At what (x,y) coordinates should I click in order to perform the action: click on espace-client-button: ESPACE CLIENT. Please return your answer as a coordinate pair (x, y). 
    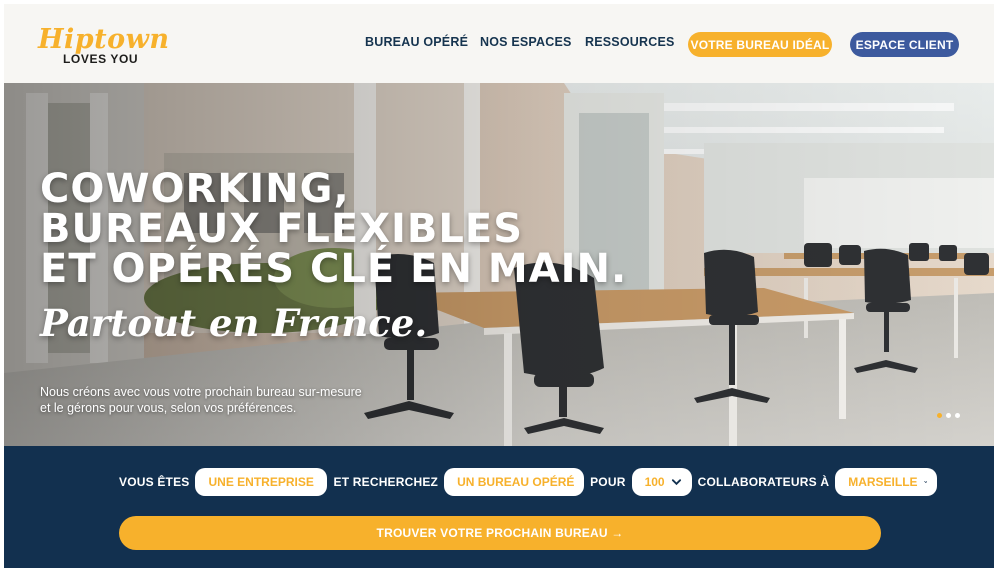
    Looking at the image, I should click on (904, 44).